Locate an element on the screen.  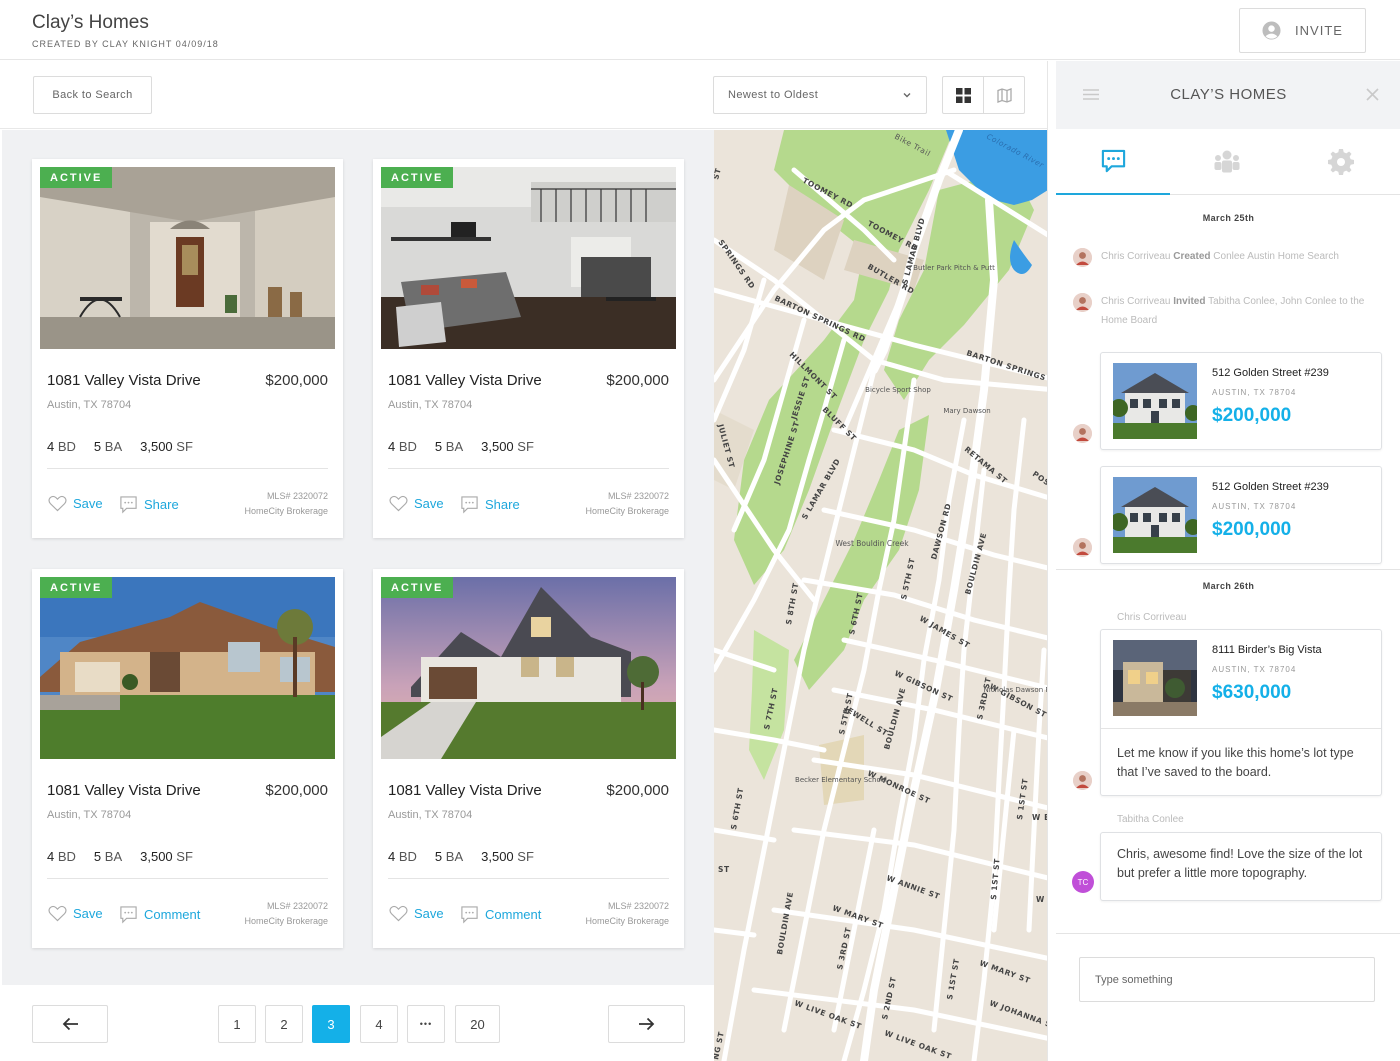
baths: 5 BA is located at coordinates (449, 856).